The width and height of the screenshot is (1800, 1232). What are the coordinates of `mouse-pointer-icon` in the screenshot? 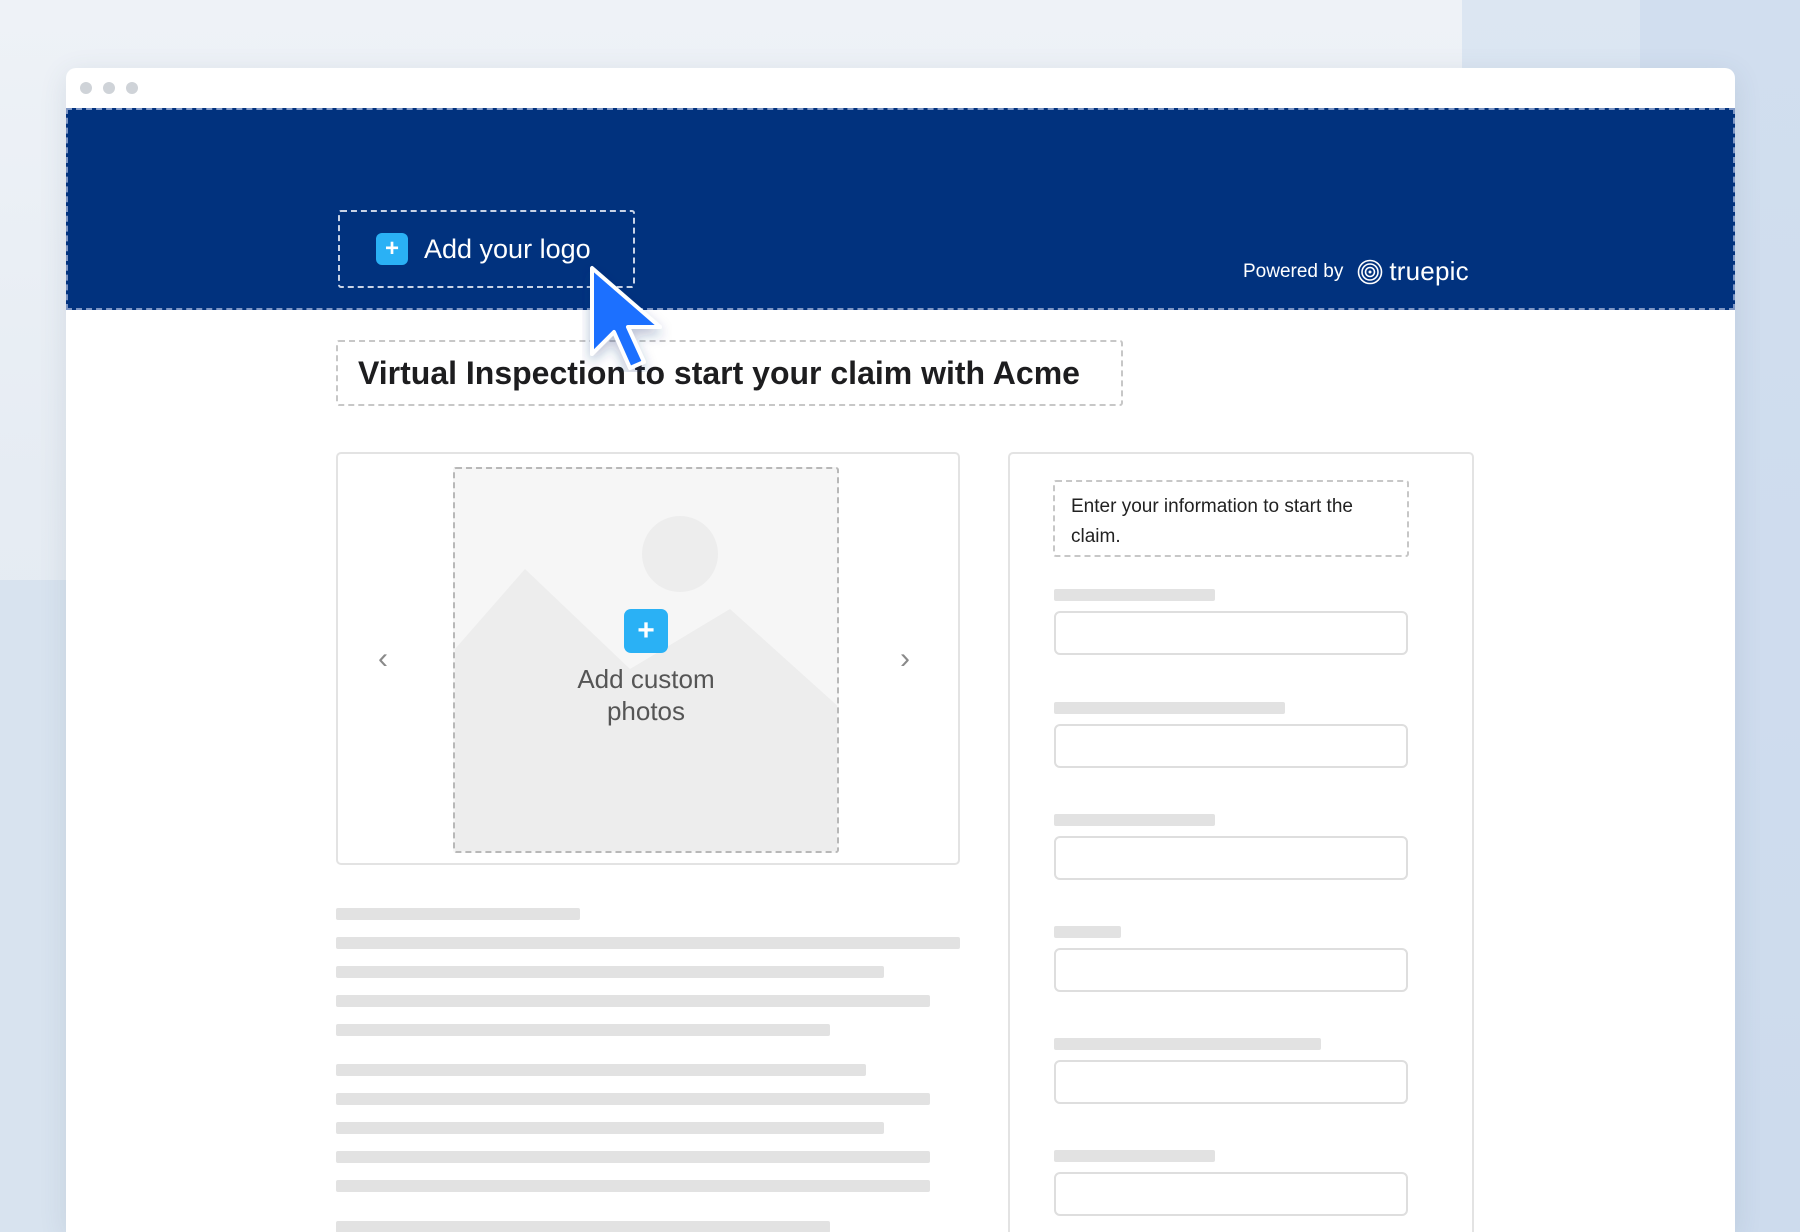 It's located at (626, 318).